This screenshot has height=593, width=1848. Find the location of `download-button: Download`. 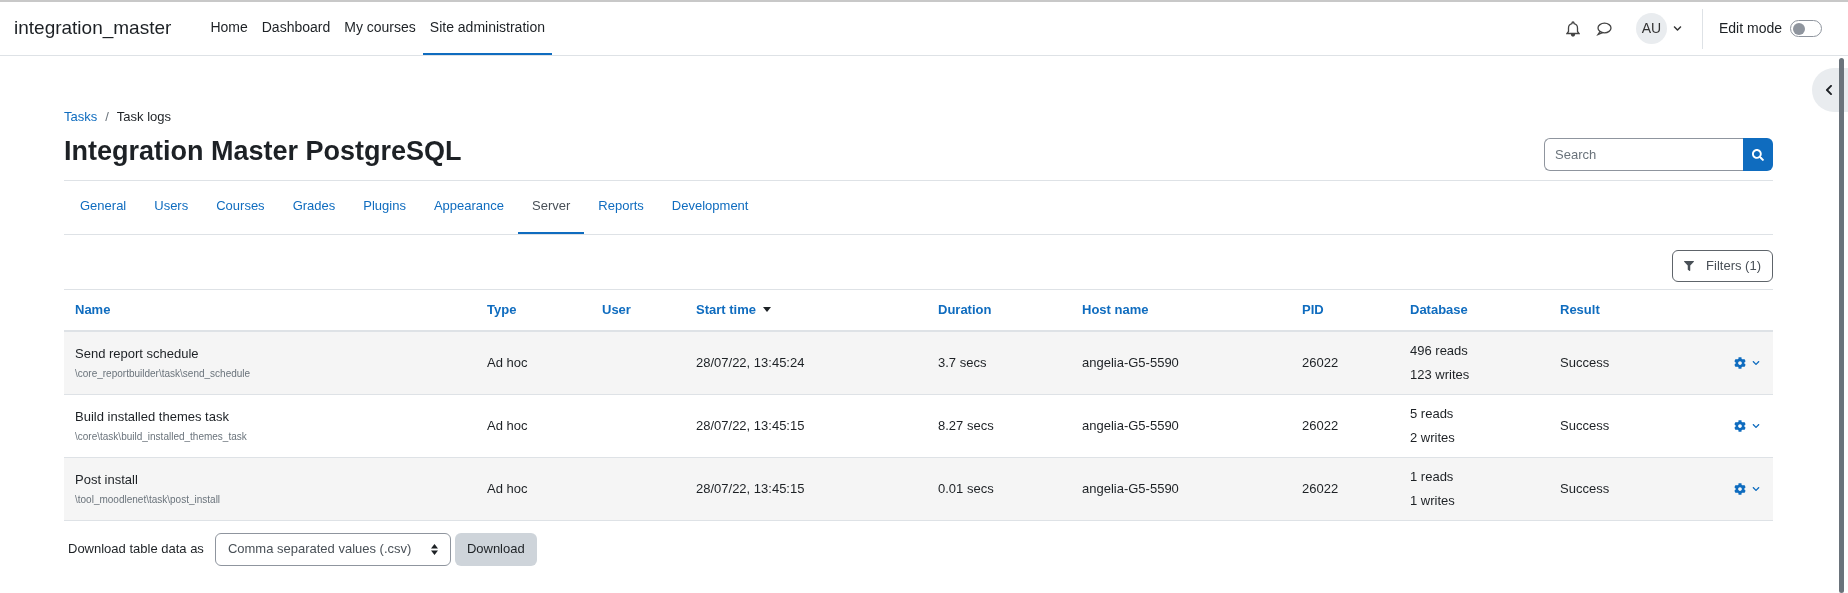

download-button: Download is located at coordinates (495, 549).